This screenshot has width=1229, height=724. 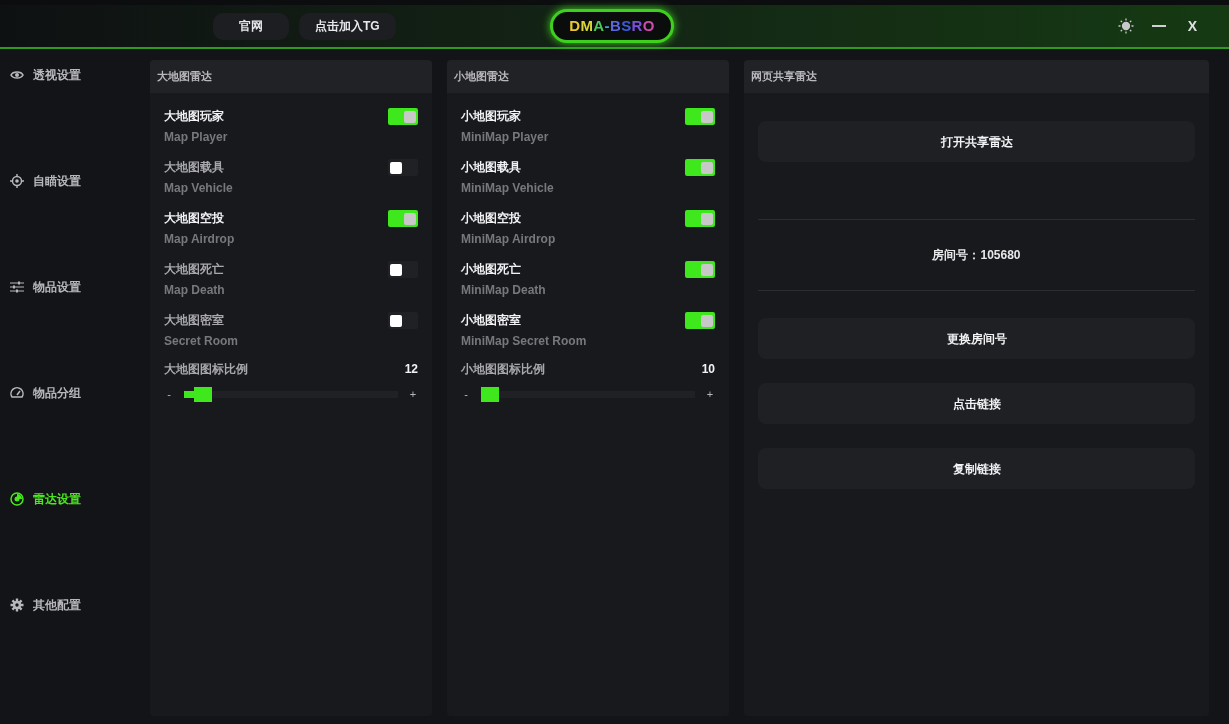 What do you see at coordinates (708, 369) in the screenshot?
I see `slider-value: 10` at bounding box center [708, 369].